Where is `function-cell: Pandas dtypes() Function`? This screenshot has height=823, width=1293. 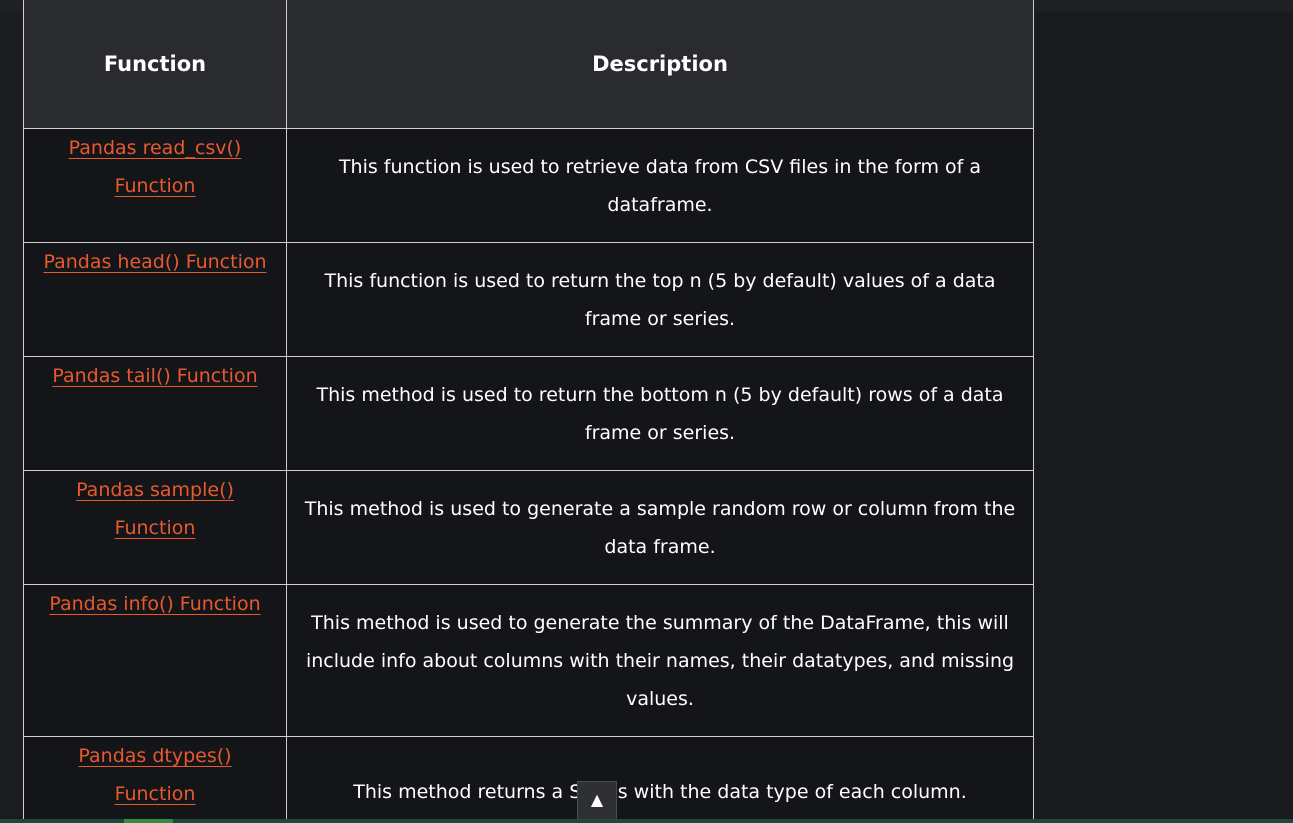 function-cell: Pandas dtypes() Function is located at coordinates (155, 779).